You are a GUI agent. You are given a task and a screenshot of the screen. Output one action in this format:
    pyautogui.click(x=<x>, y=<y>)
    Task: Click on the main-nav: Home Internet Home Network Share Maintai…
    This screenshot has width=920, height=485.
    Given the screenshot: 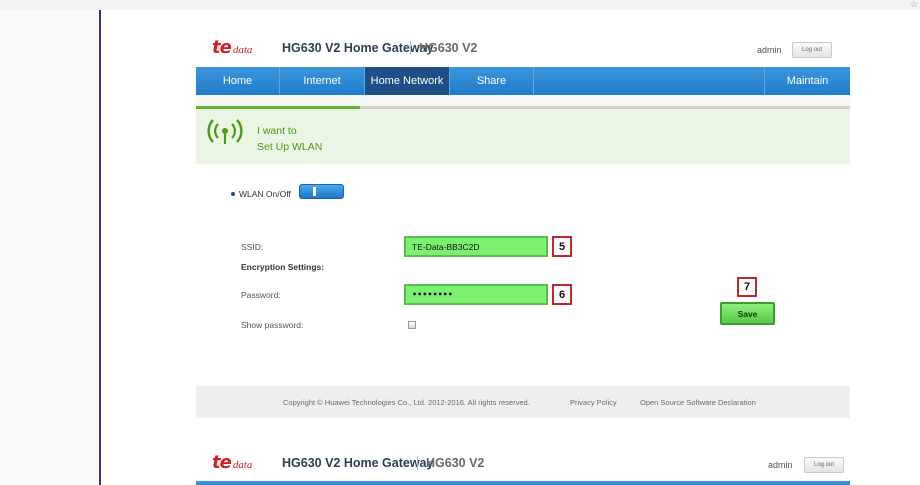 What is the action you would take?
    pyautogui.click(x=523, y=81)
    